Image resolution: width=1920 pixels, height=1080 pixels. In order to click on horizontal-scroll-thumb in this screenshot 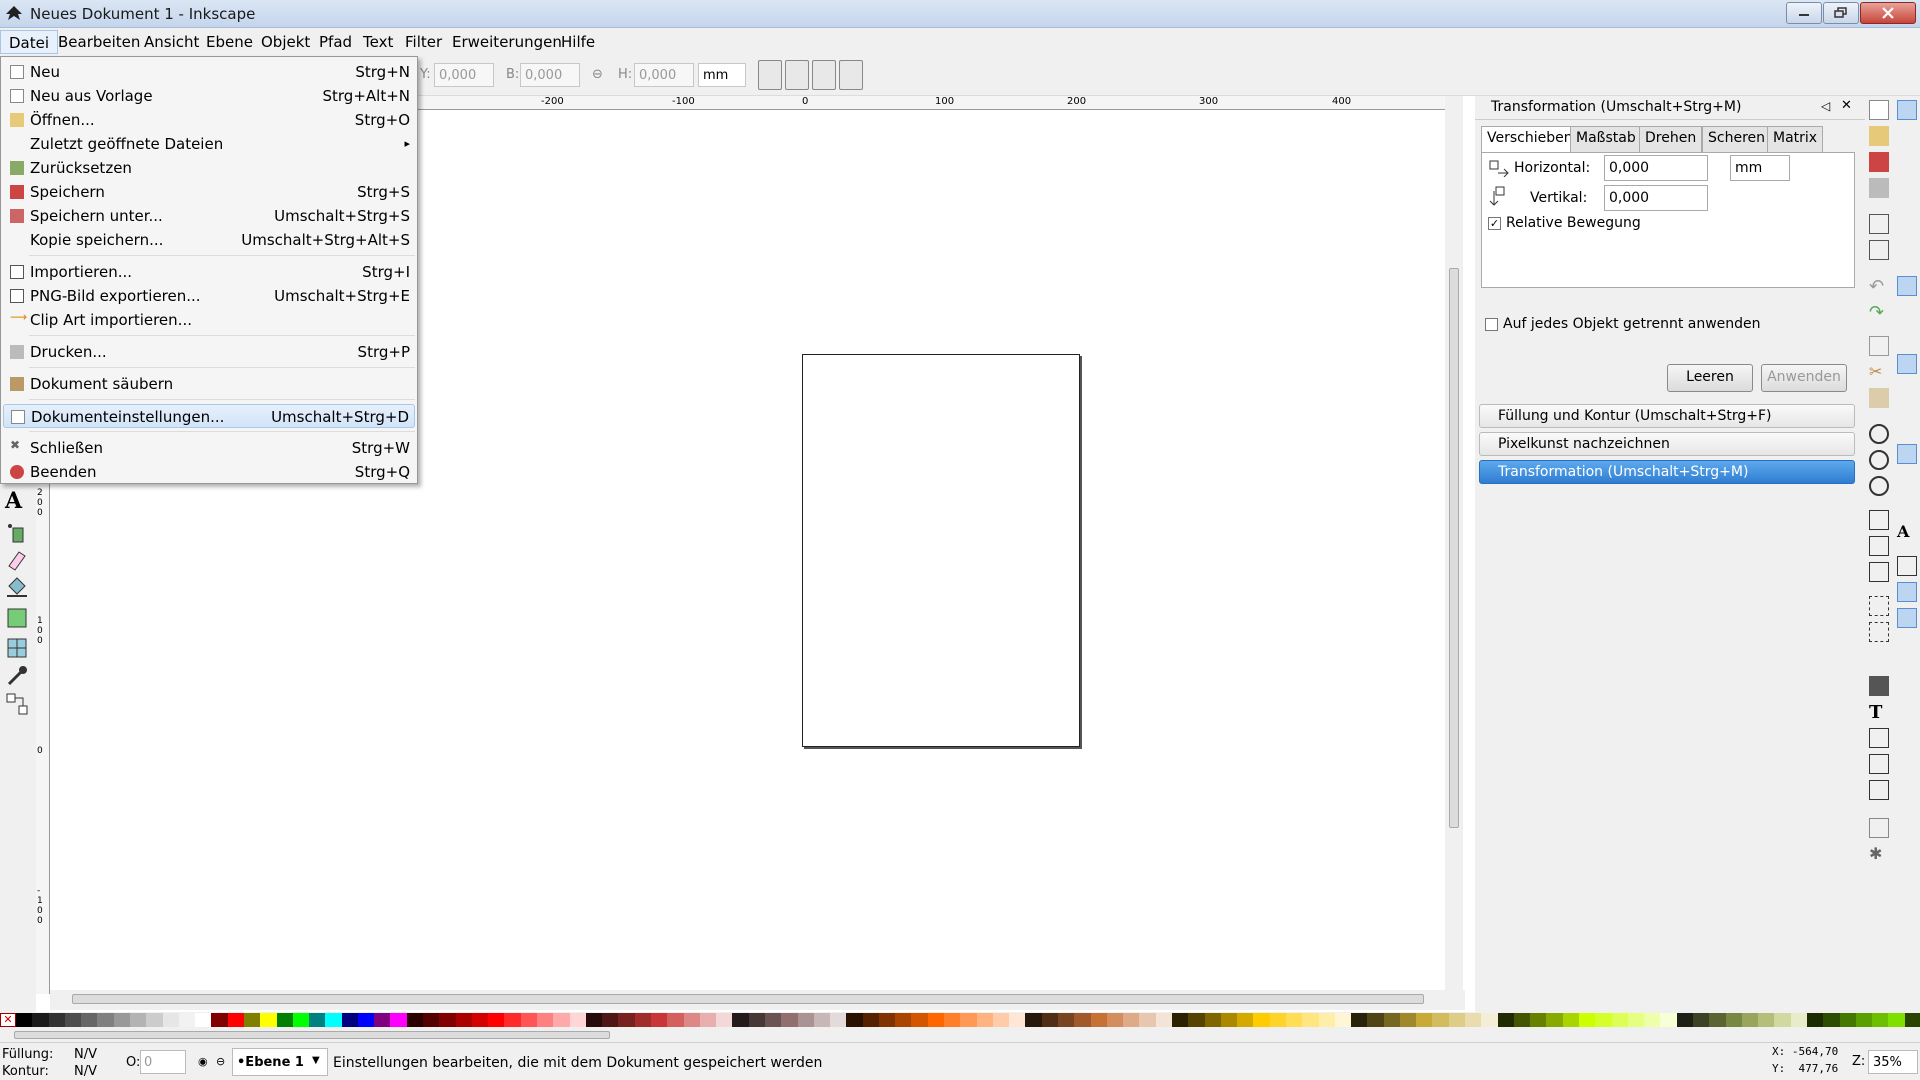, I will do `click(748, 999)`.